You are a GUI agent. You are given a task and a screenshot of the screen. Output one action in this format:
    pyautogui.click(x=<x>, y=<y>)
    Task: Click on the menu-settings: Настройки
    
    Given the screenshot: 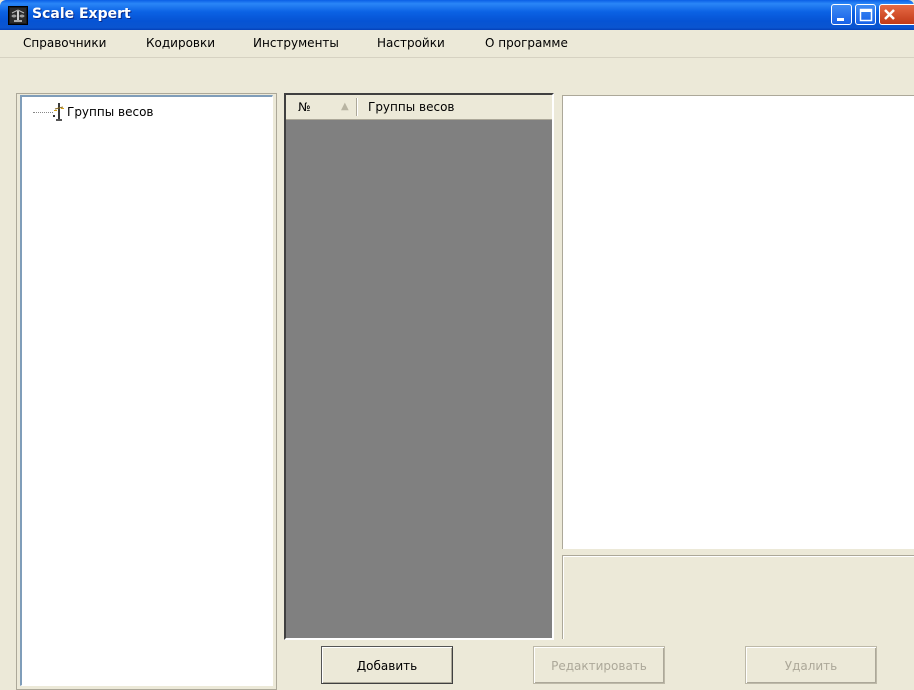 What is the action you would take?
    pyautogui.click(x=411, y=43)
    